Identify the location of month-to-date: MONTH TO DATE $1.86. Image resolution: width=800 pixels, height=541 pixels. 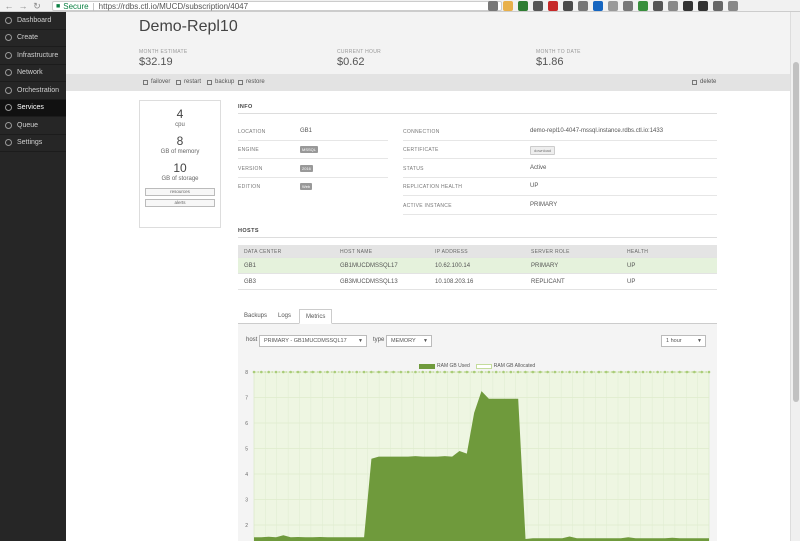
(558, 58).